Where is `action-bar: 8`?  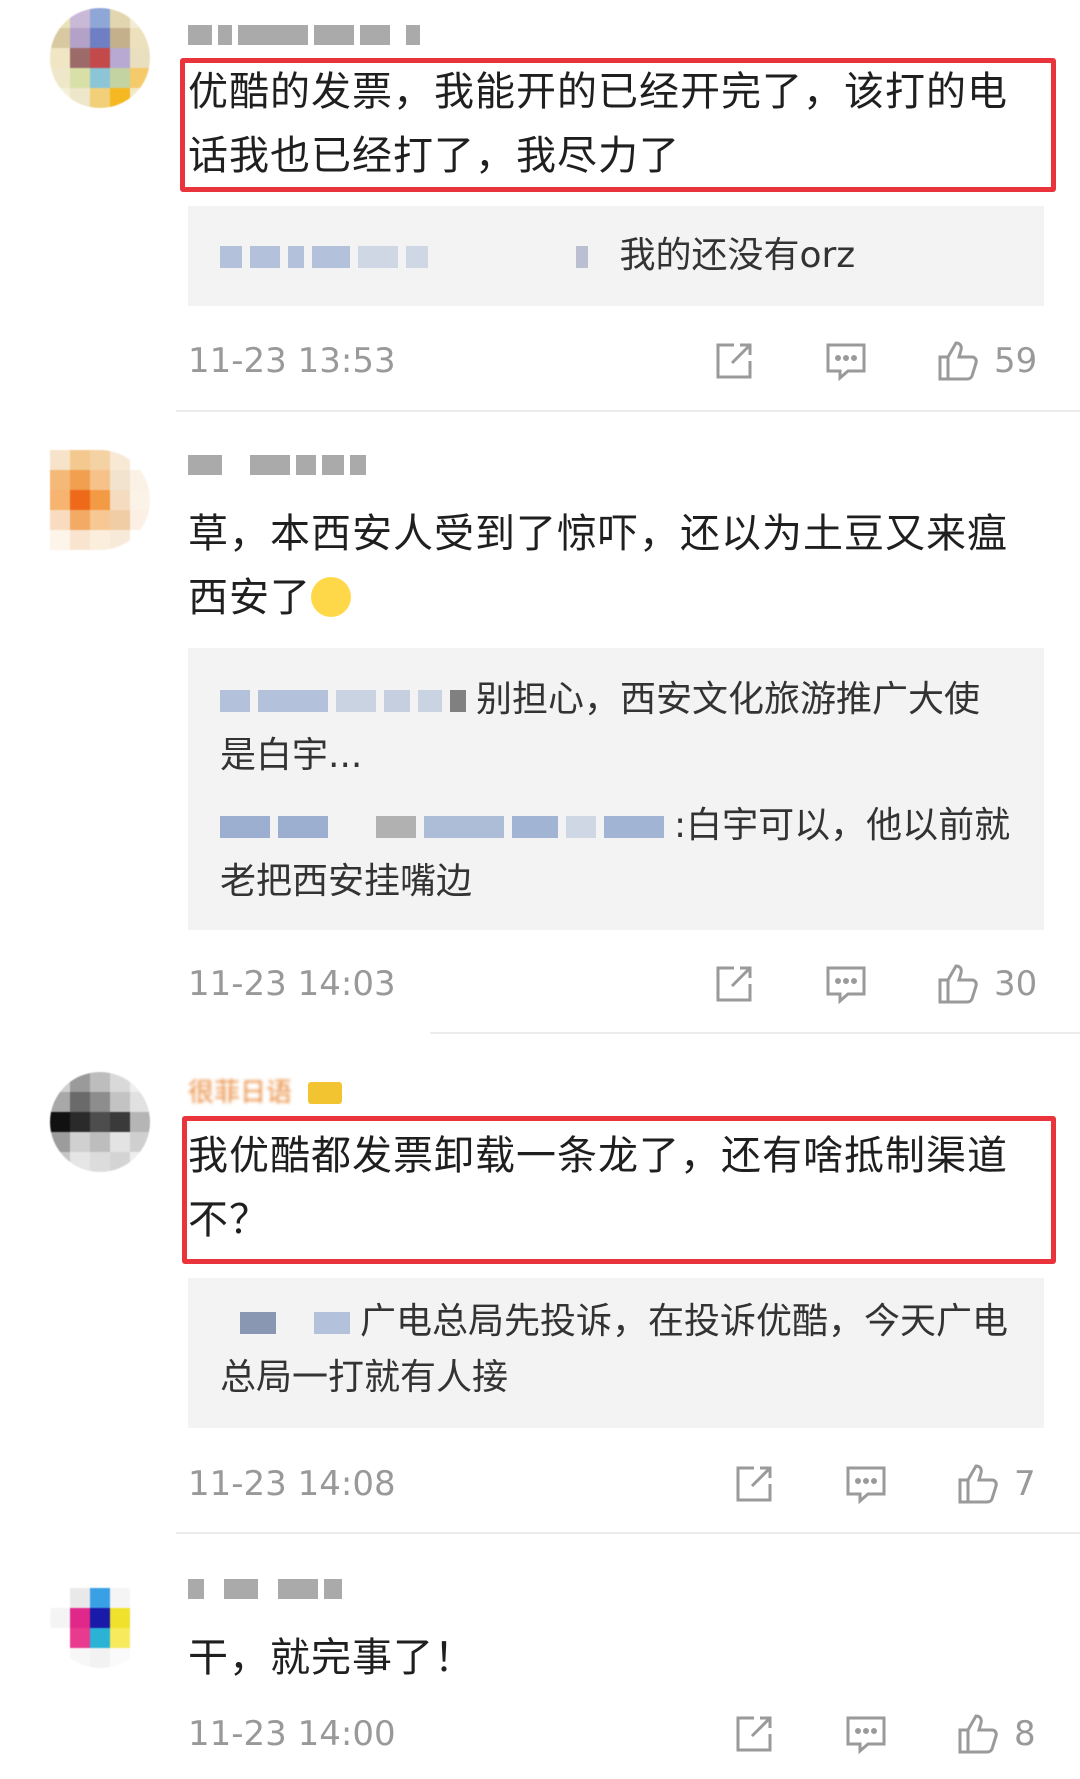 action-bar: 8 is located at coordinates (889, 1734).